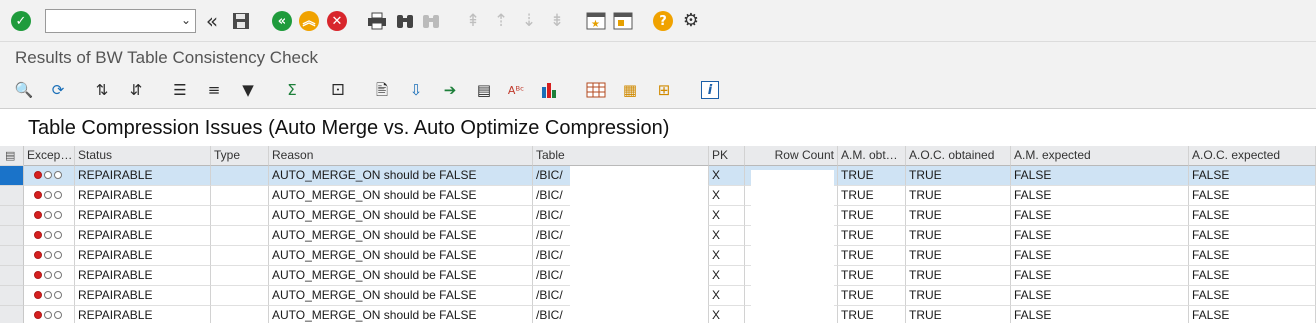 Image resolution: width=1316 pixels, height=323 pixels. Describe the element at coordinates (663, 21) in the screenshot. I see `help-icon: ?` at that location.